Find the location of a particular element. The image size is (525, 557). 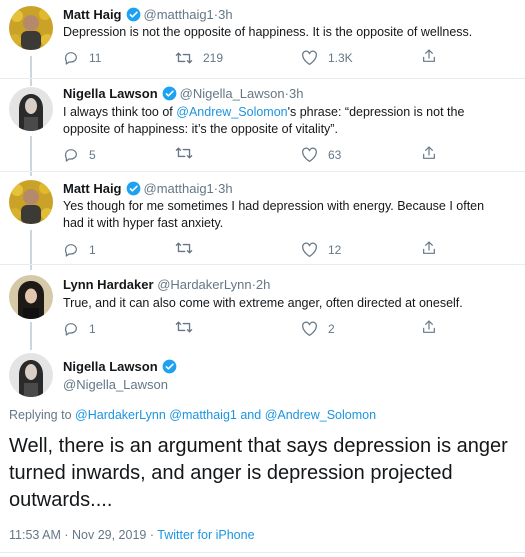

tweet-header: Lynn Hardaker @HardakerLynn·2h is located at coordinates (166, 284).